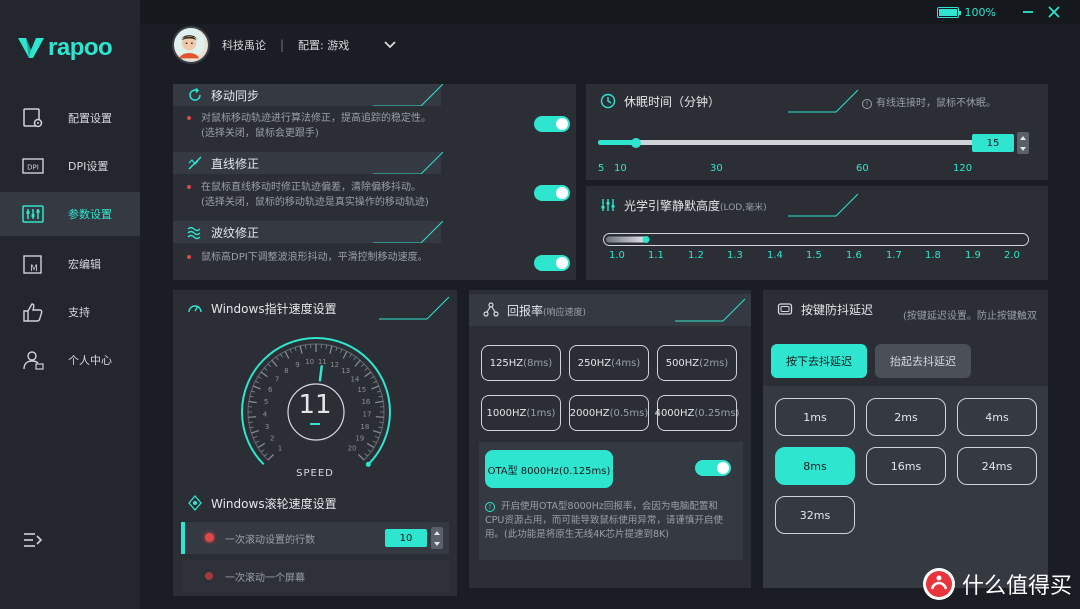 The width and height of the screenshot is (1080, 609). Describe the element at coordinates (695, 205) in the screenshot. I see `lod-title: 光学引擎静默高度(LOD,毫米)` at that location.